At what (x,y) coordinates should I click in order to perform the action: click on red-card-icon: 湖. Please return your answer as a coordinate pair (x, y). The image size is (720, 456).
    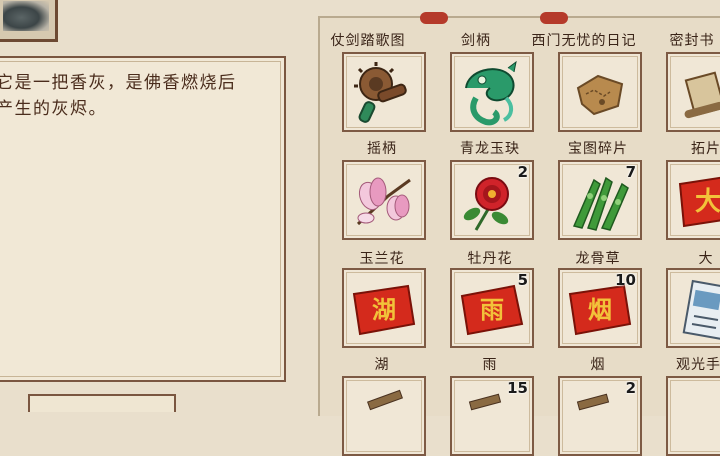
    Looking at the image, I should click on (384, 310).